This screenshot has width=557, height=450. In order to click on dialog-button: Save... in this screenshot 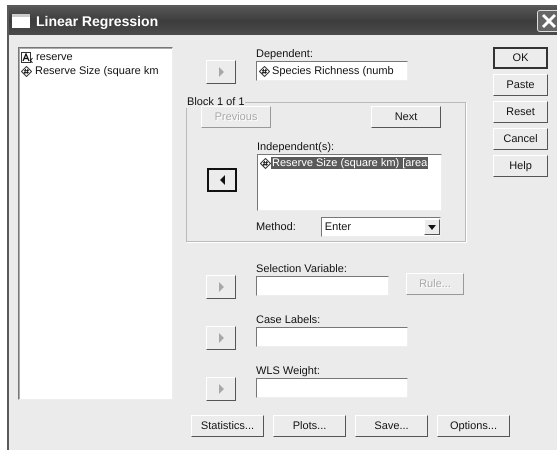, I will do `click(391, 426)`.